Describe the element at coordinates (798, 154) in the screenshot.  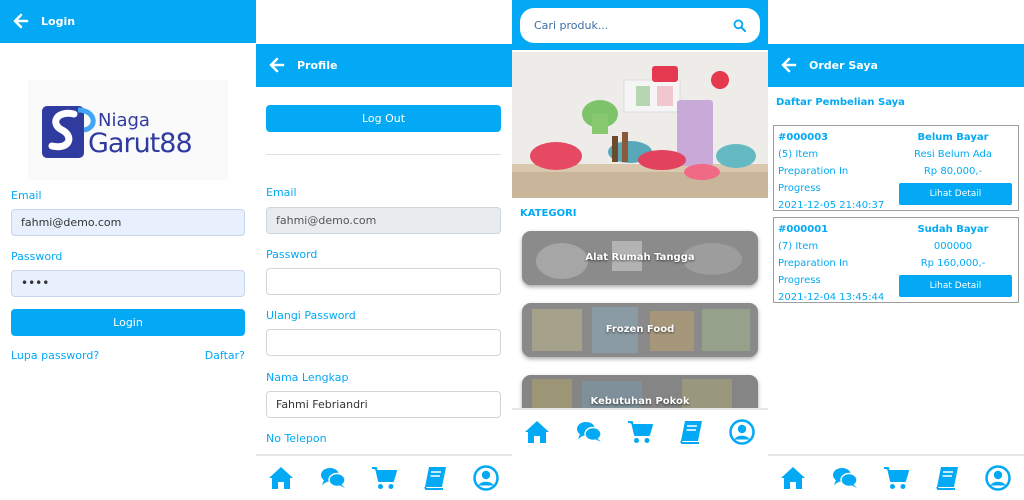
I see `order-item-count: (5) Item` at that location.